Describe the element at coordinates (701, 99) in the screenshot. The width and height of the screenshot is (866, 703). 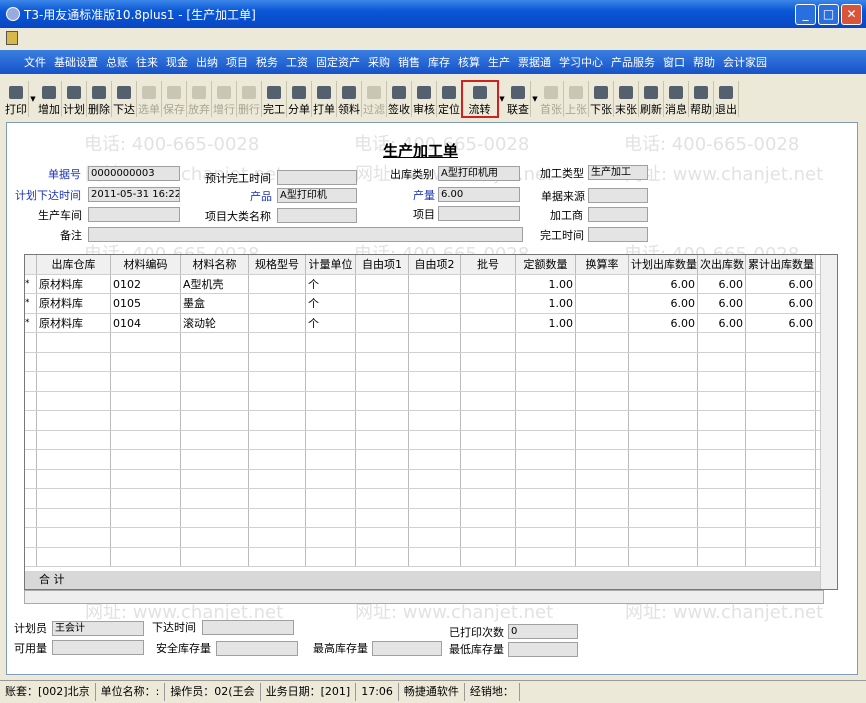
I see `toolbar-button-26: 帮助` at that location.